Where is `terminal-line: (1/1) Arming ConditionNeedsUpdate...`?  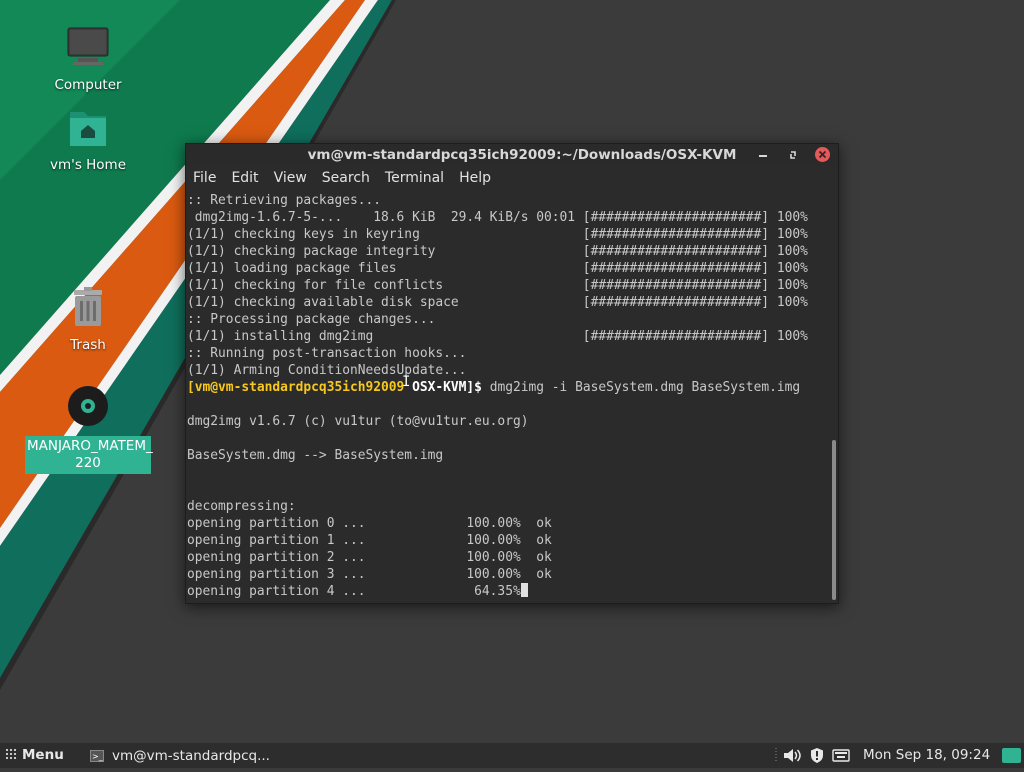
terminal-line: (1/1) Arming ConditionNeedsUpdate... is located at coordinates (327, 370).